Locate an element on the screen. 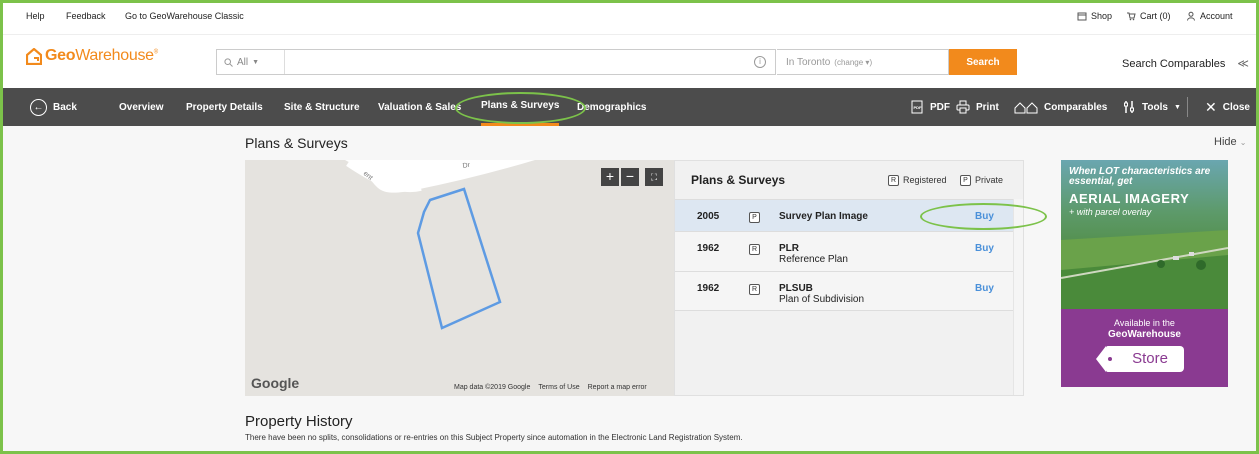 This screenshot has height=454, width=1259. tab-valuation-sales: Valuation & Sales is located at coordinates (419, 107).